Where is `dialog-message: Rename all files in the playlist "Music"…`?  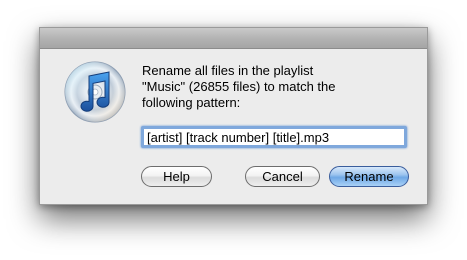
dialog-message: Rename all files in the playlist "Music"… is located at coordinates (239, 86).